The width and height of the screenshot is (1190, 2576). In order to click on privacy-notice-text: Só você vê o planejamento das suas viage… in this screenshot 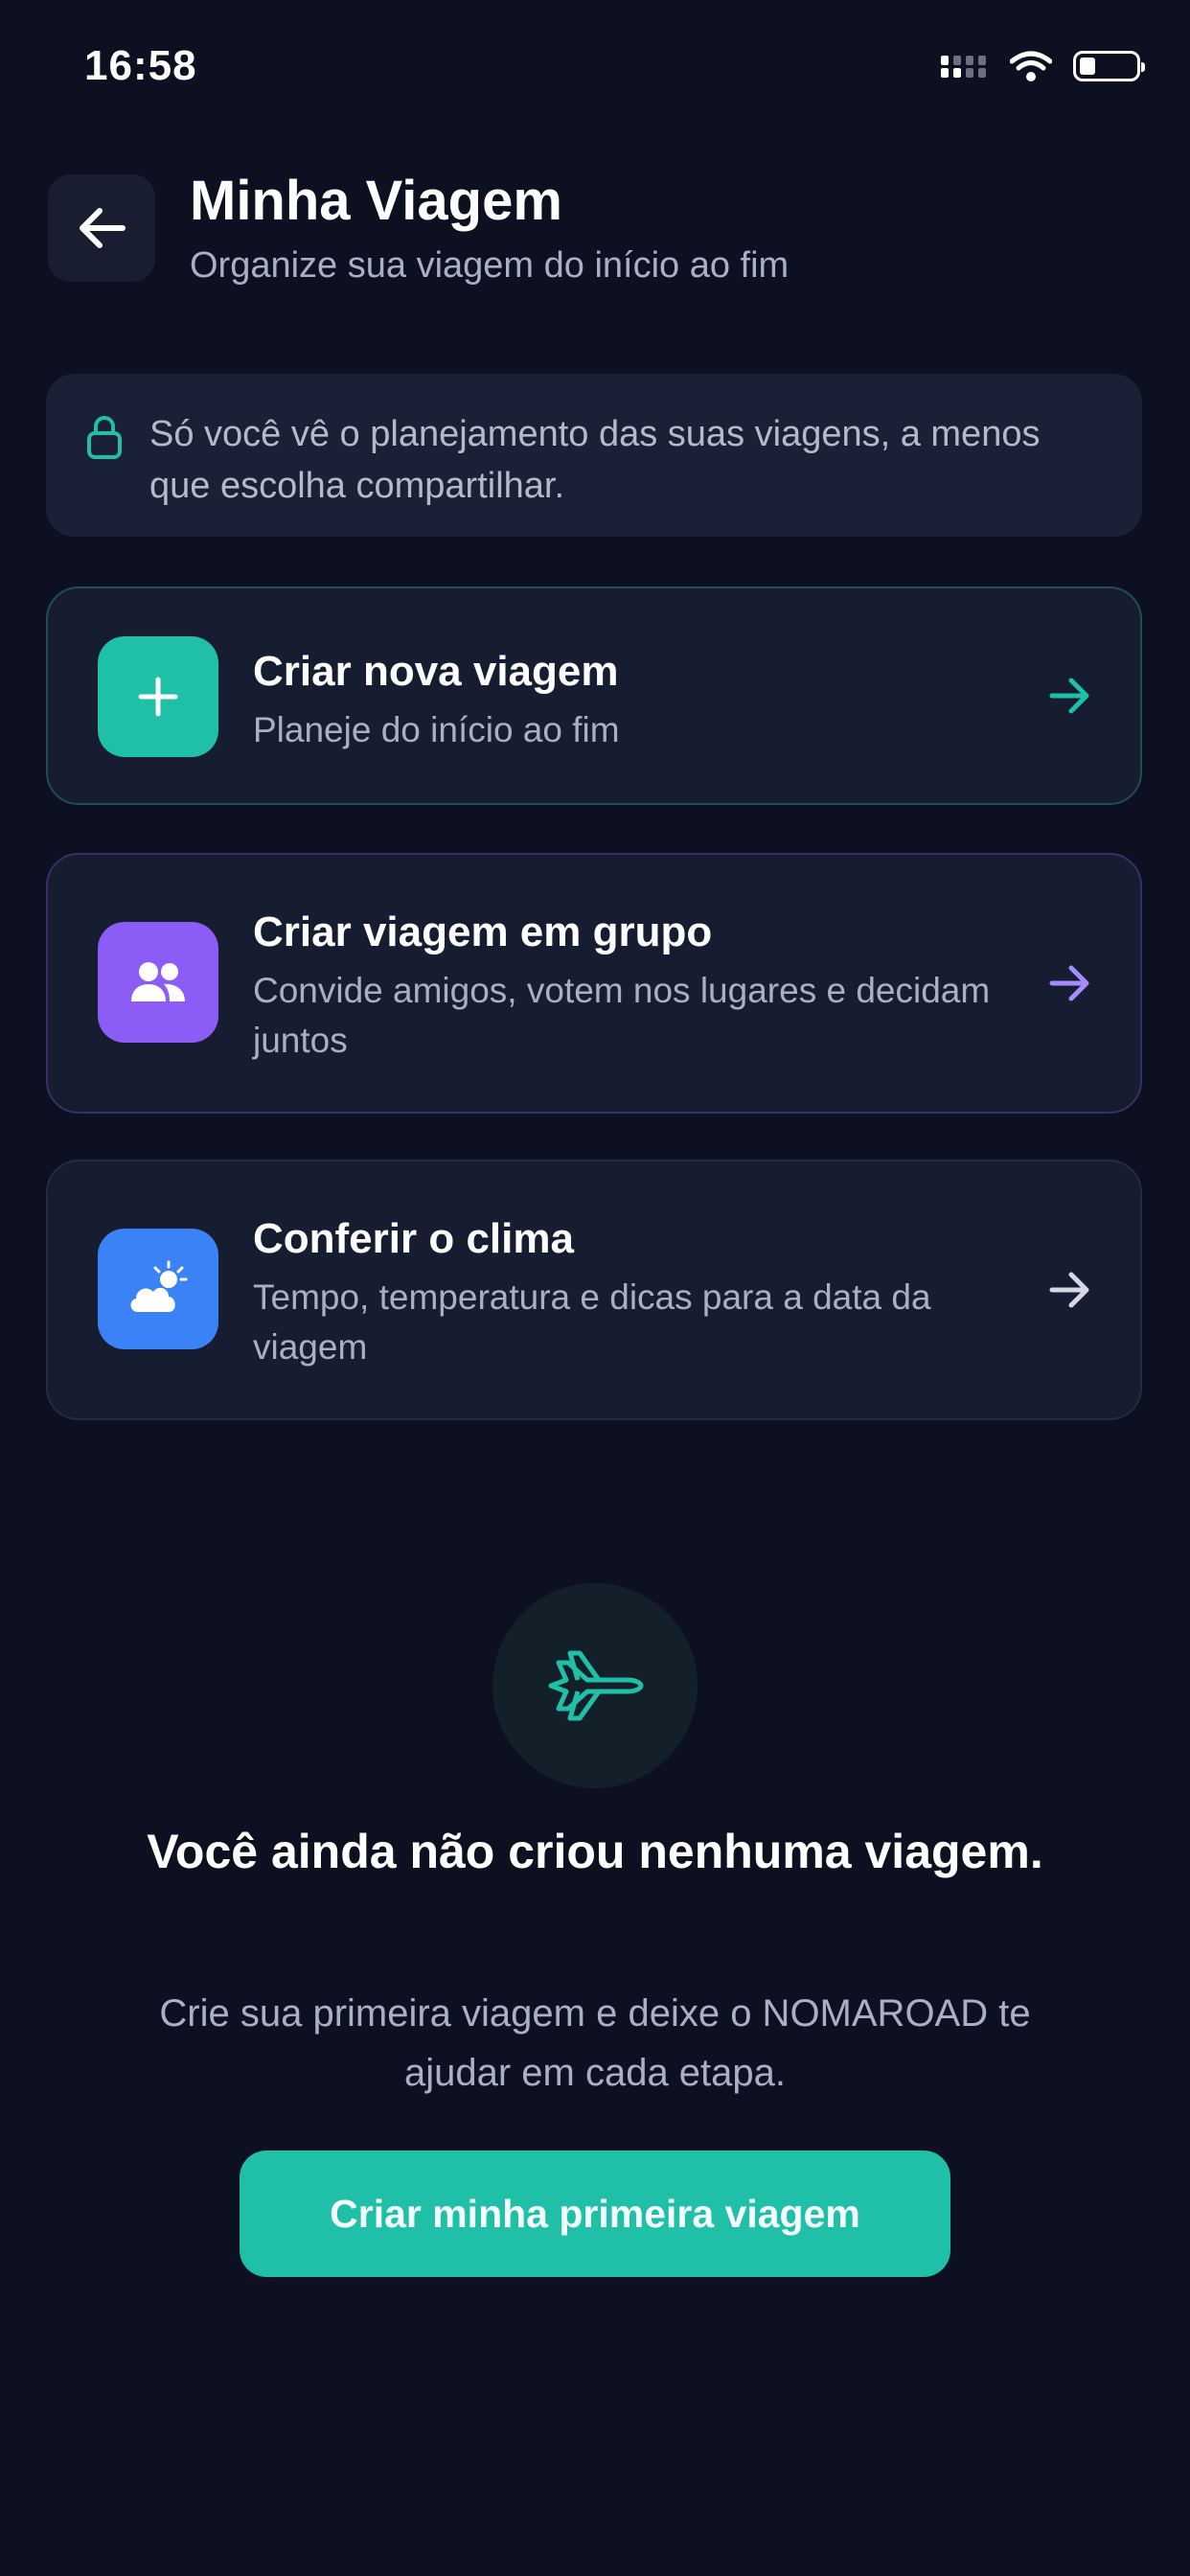, I will do `click(595, 460)`.